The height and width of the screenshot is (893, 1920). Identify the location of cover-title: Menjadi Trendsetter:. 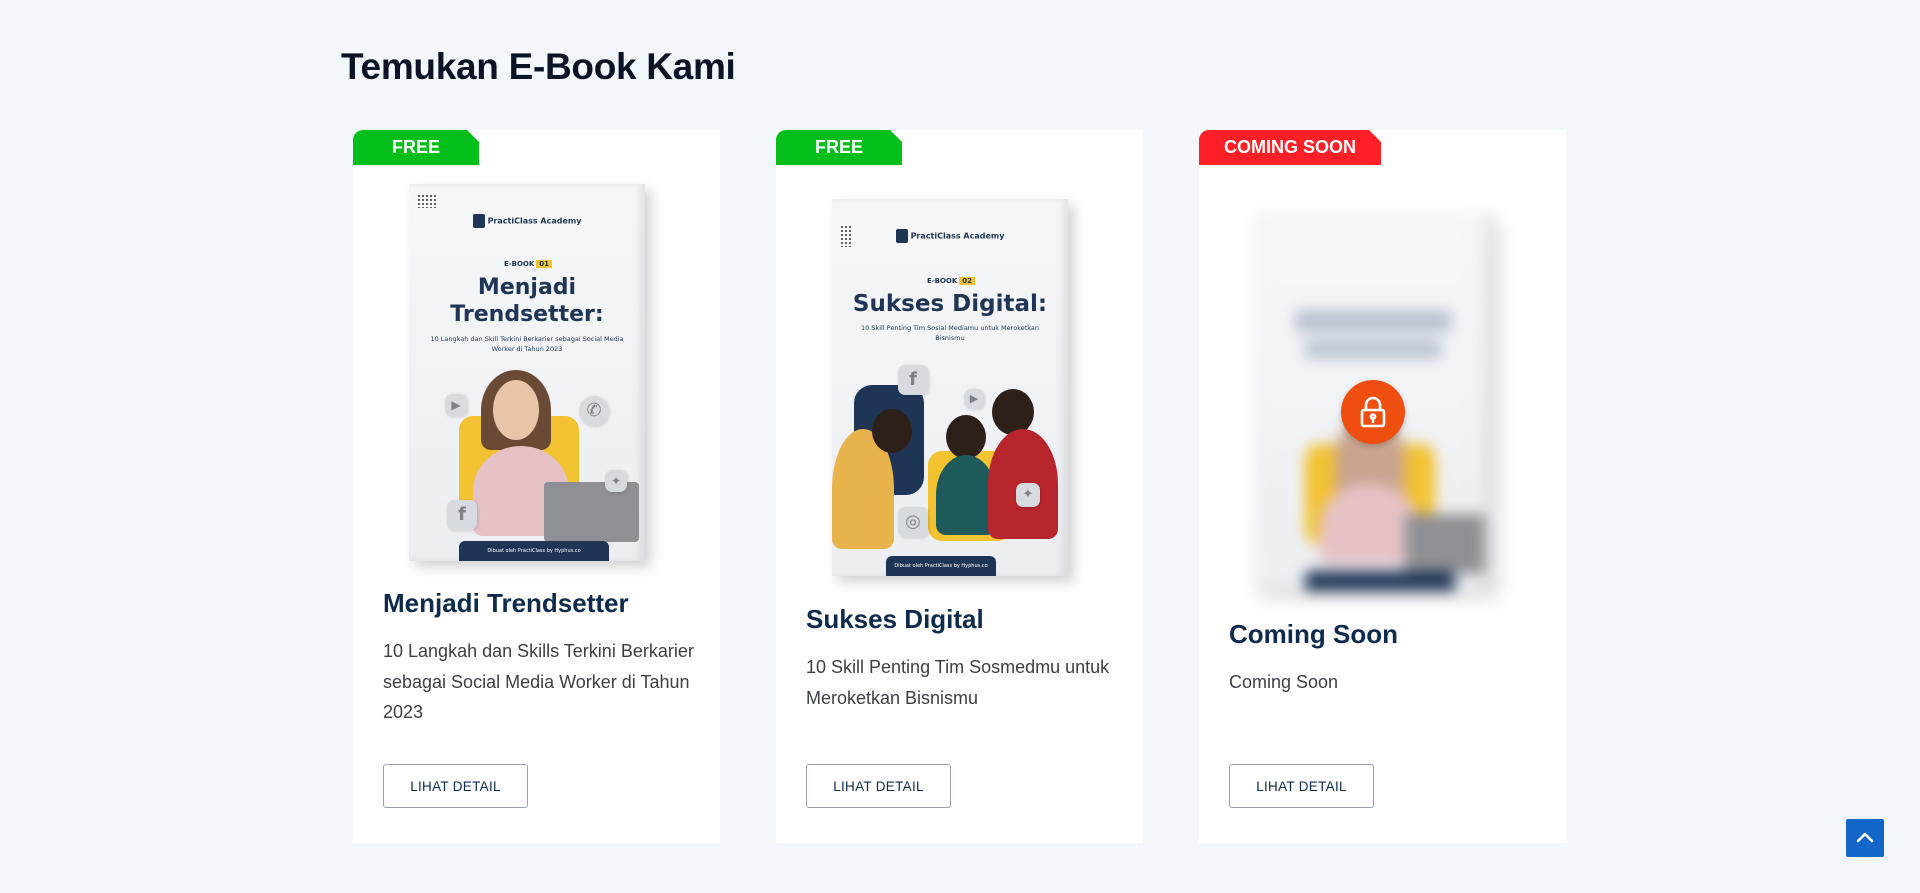
(527, 301).